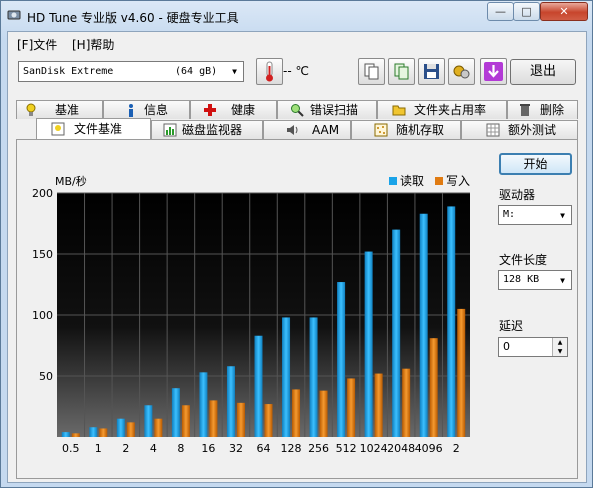 The image size is (593, 488). Describe the element at coordinates (399, 110) in the screenshot. I see `folder-icon` at that location.